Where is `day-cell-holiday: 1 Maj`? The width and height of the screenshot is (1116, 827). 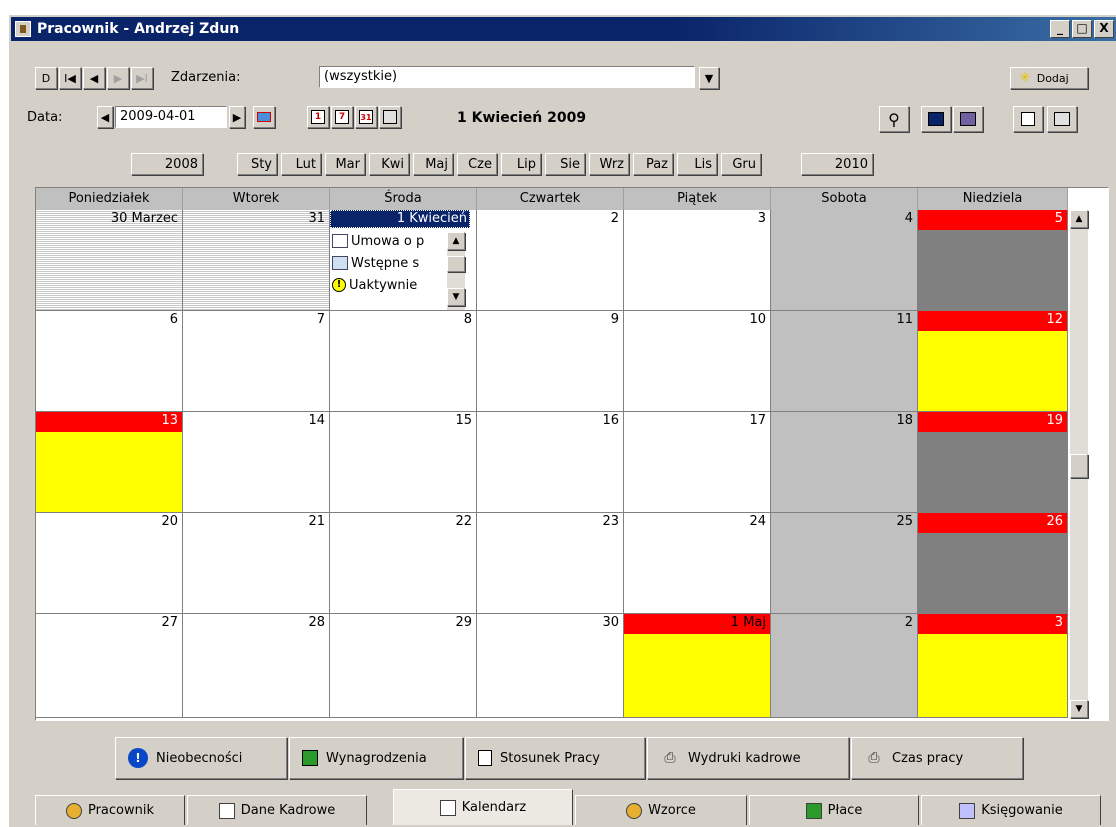
day-cell-holiday: 1 Maj is located at coordinates (697, 666).